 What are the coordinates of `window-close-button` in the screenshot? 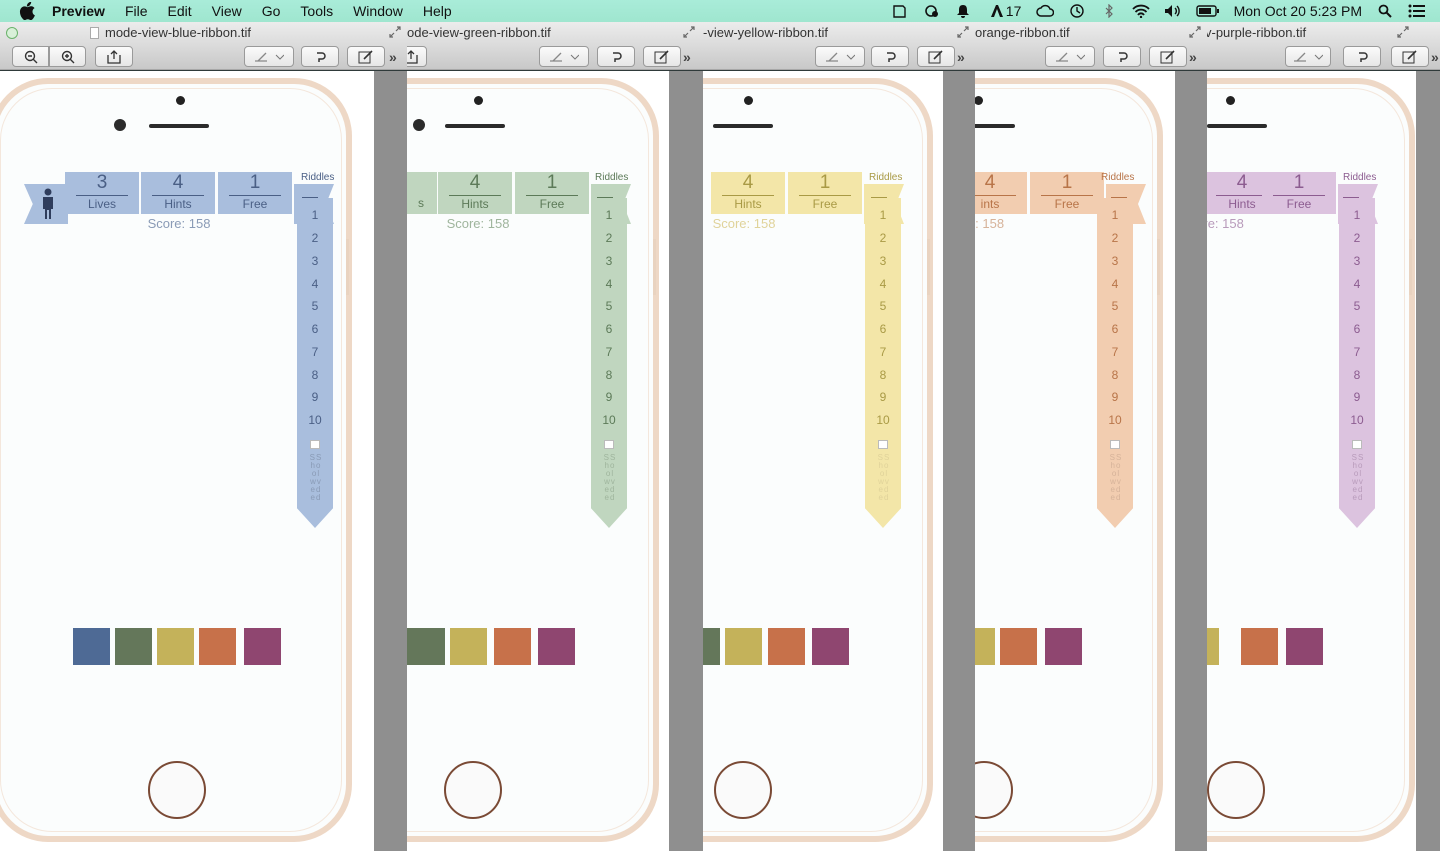 It's located at (12, 33).